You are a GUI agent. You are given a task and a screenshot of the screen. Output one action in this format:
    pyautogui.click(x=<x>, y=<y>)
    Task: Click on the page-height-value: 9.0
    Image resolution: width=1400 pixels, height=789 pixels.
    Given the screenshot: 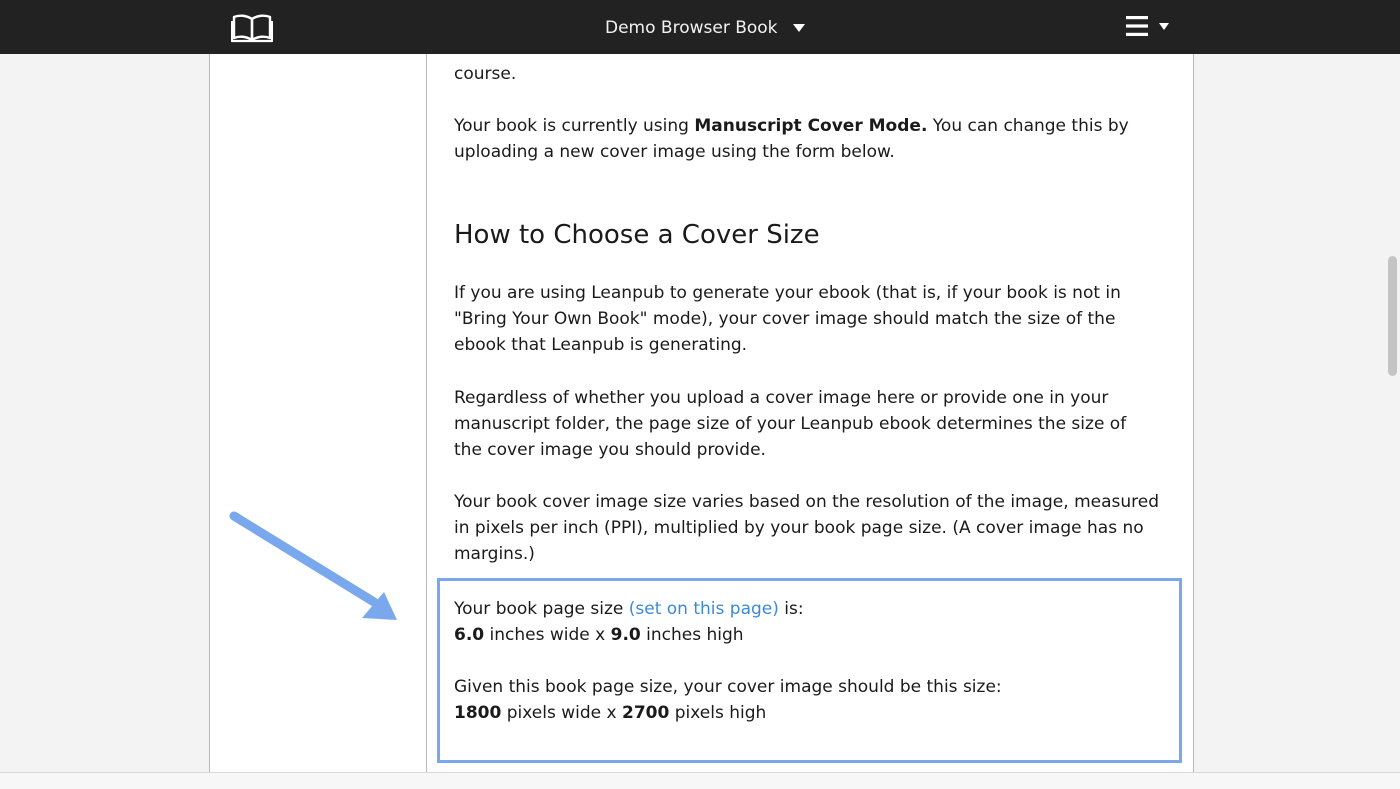 What is the action you would take?
    pyautogui.click(x=625, y=635)
    